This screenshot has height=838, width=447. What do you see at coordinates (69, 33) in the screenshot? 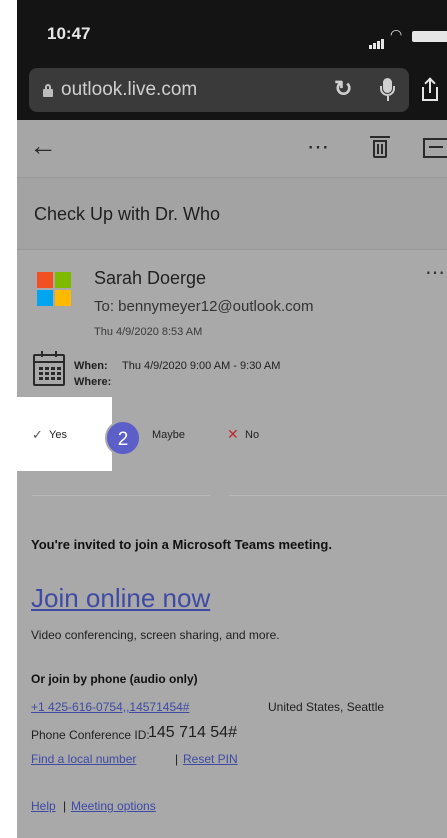
I see `status-time: 10:47` at bounding box center [69, 33].